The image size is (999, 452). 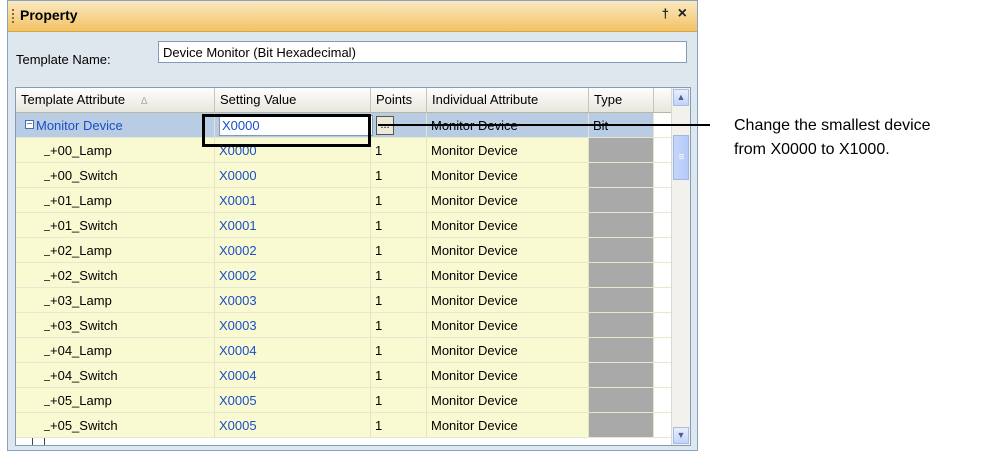 I want to click on attribute-text: +01_Lamp, so click(x=81, y=200).